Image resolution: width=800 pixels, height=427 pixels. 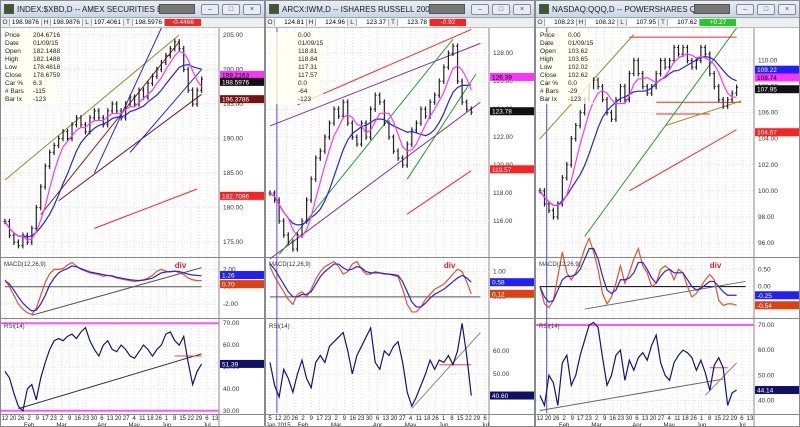 I want to click on macd-tick-label: -2.00, so click(x=230, y=304).